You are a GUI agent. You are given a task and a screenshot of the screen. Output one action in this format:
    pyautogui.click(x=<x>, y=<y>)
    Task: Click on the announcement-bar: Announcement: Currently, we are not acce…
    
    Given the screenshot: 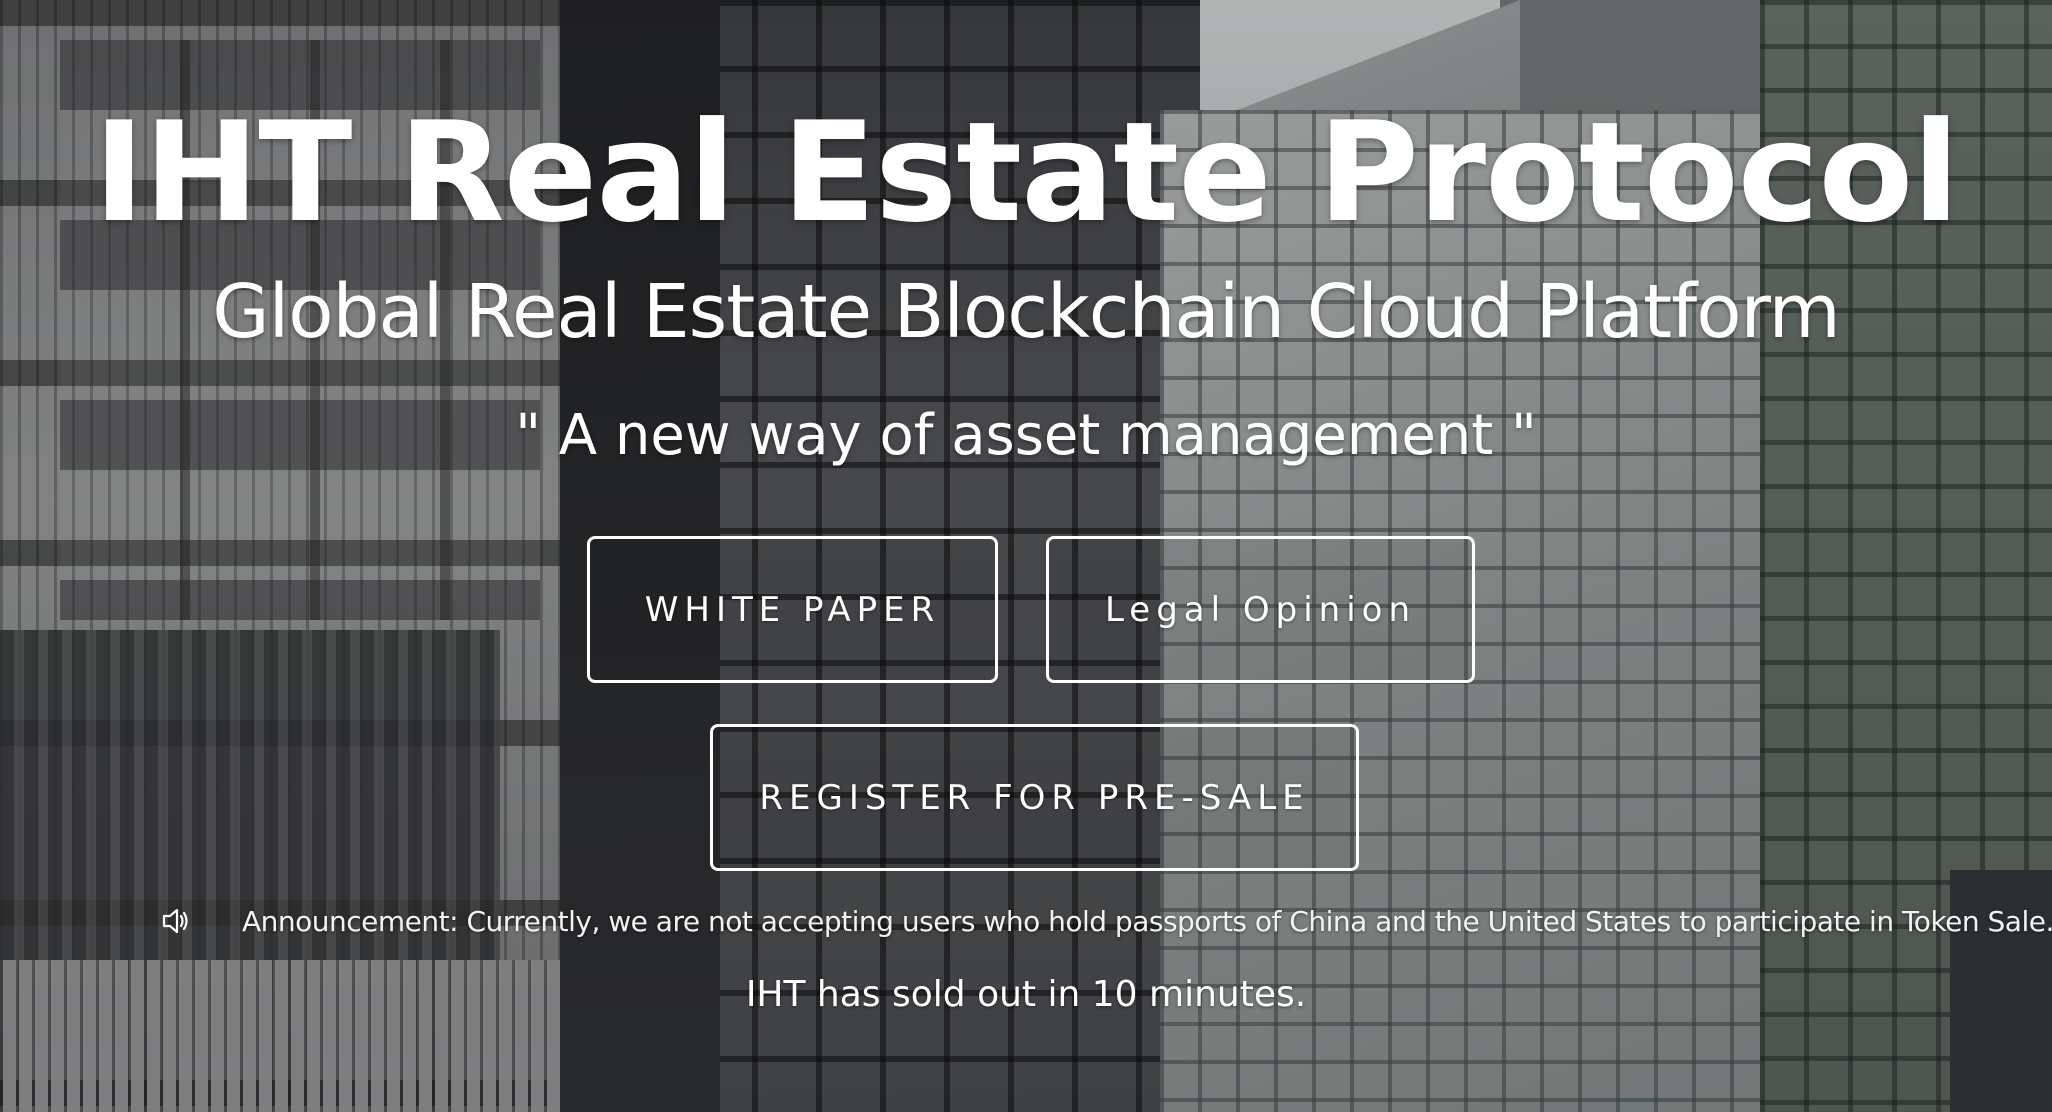 What is the action you would take?
    pyautogui.click(x=1101, y=921)
    